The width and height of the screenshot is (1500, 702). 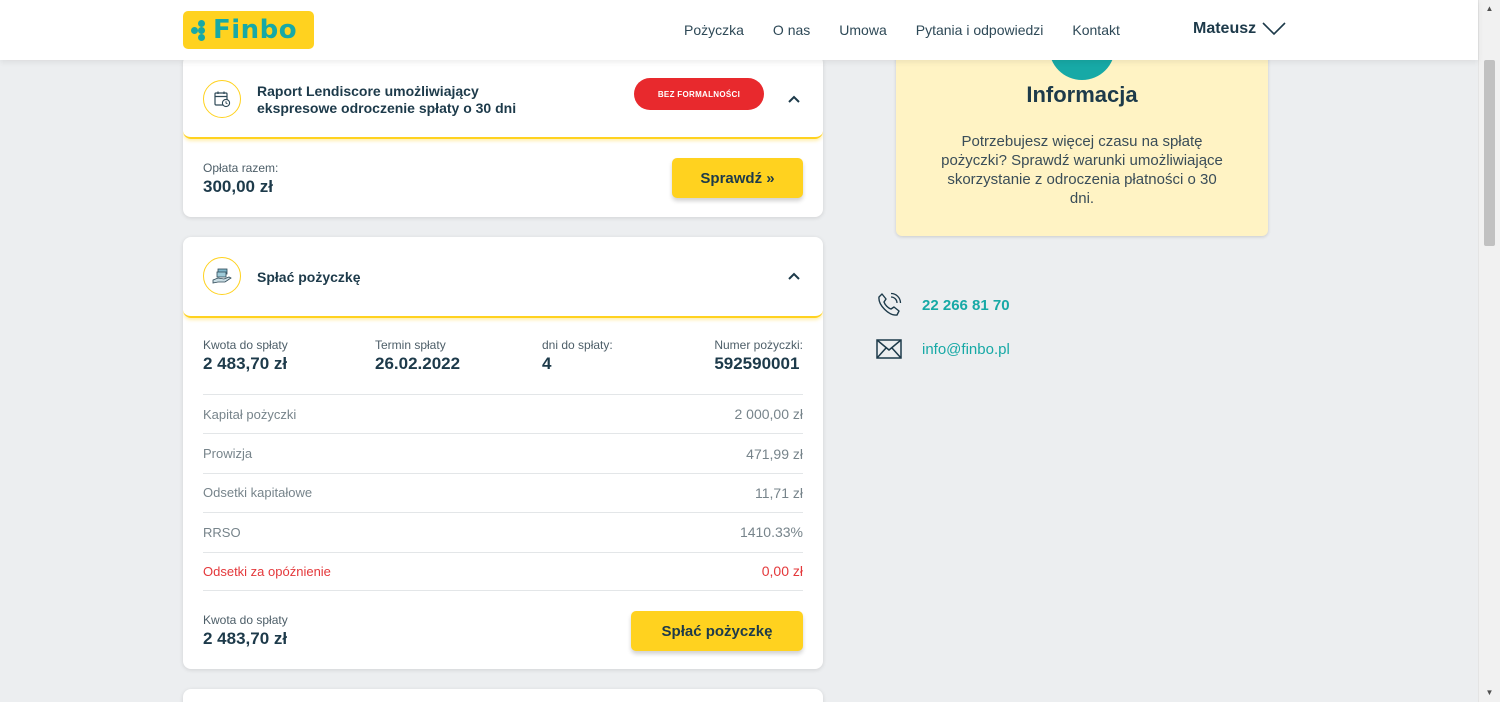 I want to click on nav-link-faq: Pytania i odpowiedzi, so click(x=980, y=30).